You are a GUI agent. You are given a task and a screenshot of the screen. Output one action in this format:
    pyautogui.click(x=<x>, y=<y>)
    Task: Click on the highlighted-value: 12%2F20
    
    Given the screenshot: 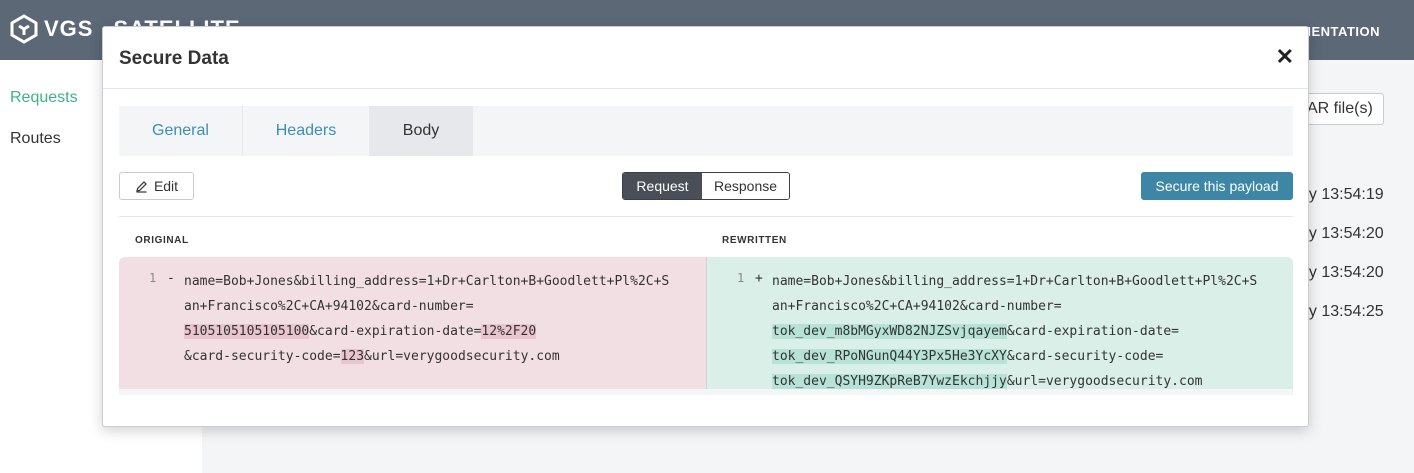 What is the action you would take?
    pyautogui.click(x=509, y=331)
    